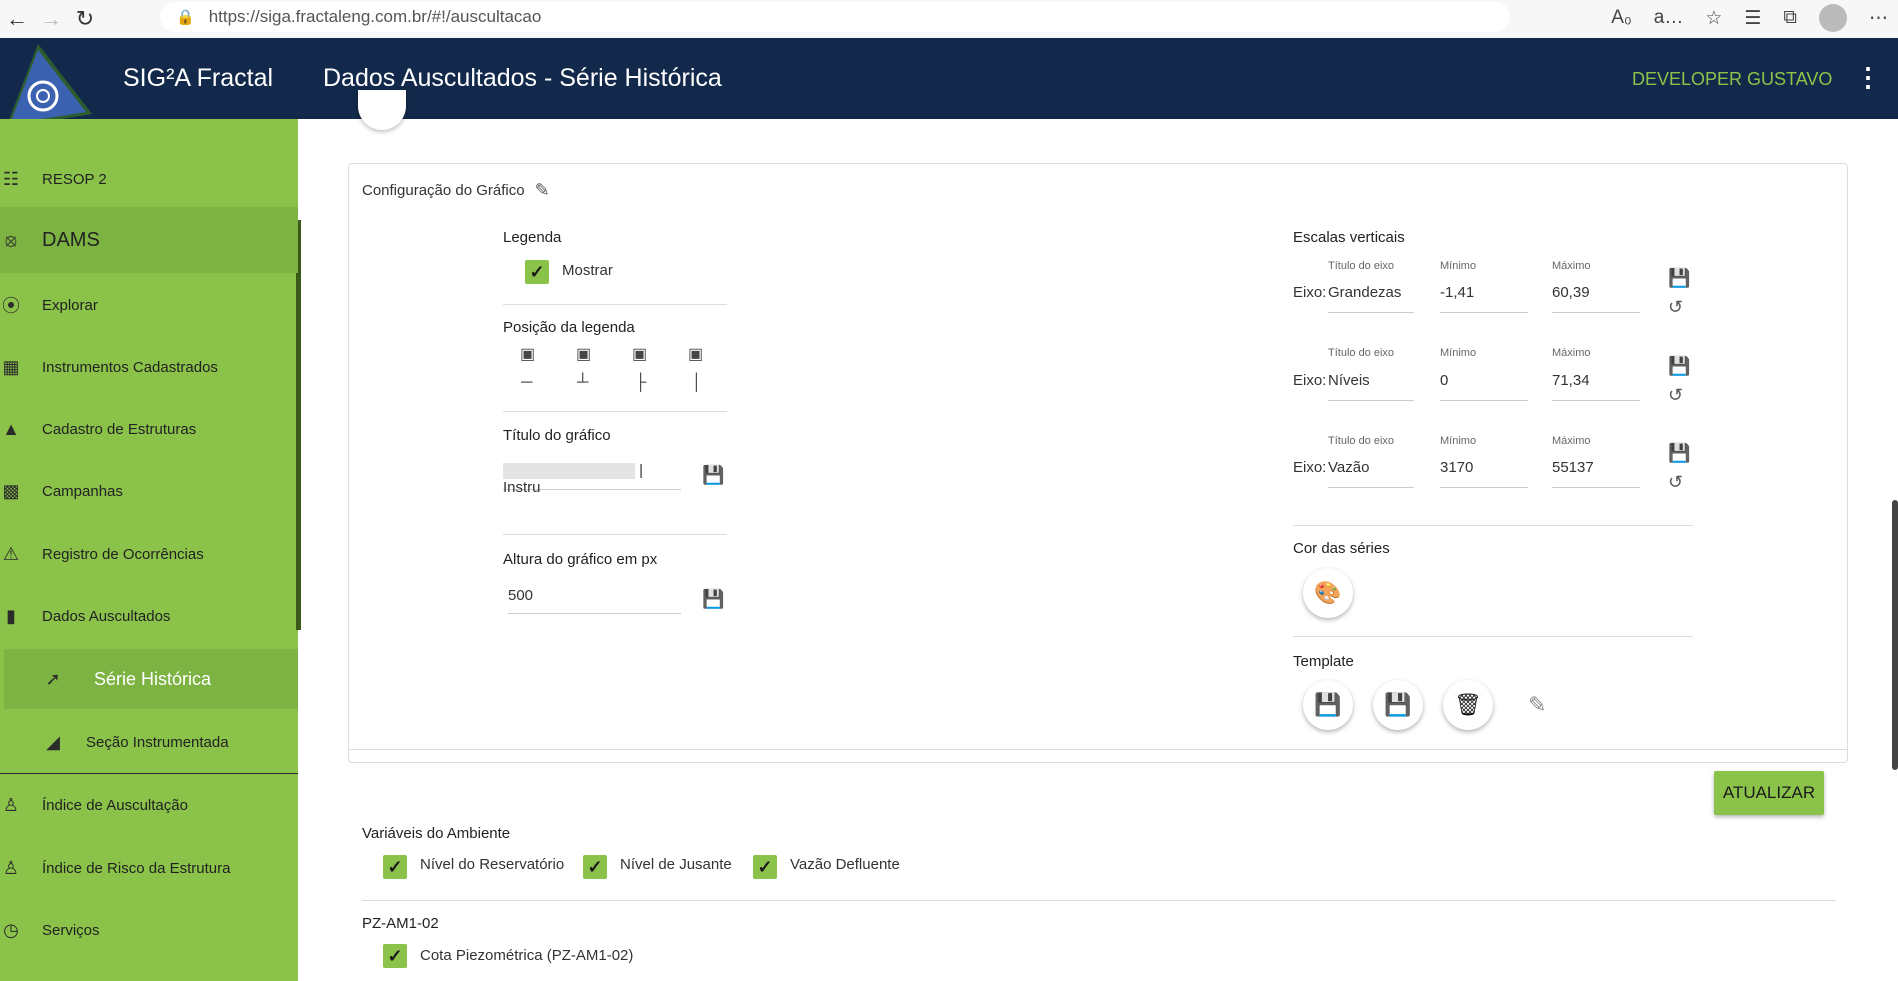 Image resolution: width=1898 pixels, height=981 pixels. I want to click on axis-title-input: Vazão, so click(1371, 473).